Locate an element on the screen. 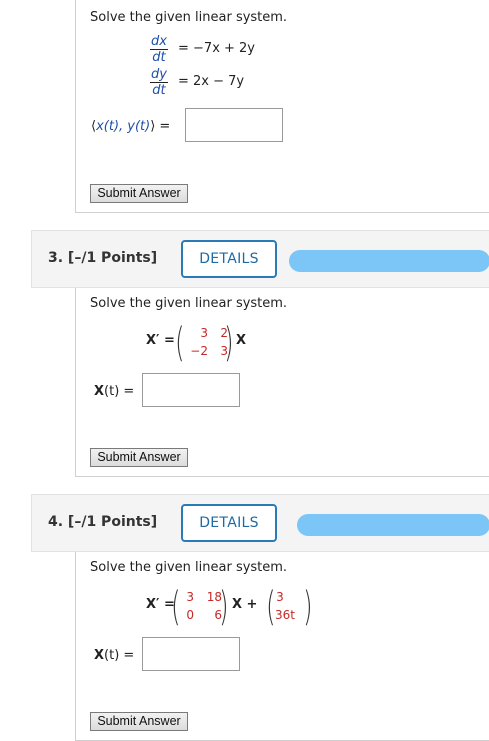  vector-v2-text: 36t is located at coordinates (285, 615).